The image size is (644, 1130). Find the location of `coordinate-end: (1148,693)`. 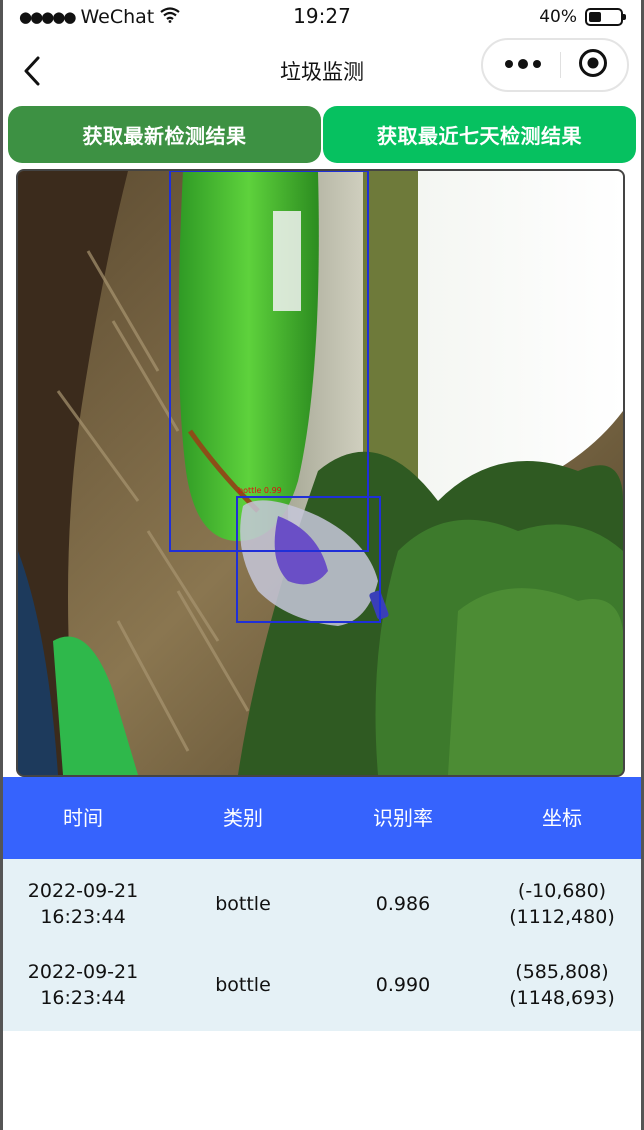

coordinate-end: (1148,693) is located at coordinates (562, 997).